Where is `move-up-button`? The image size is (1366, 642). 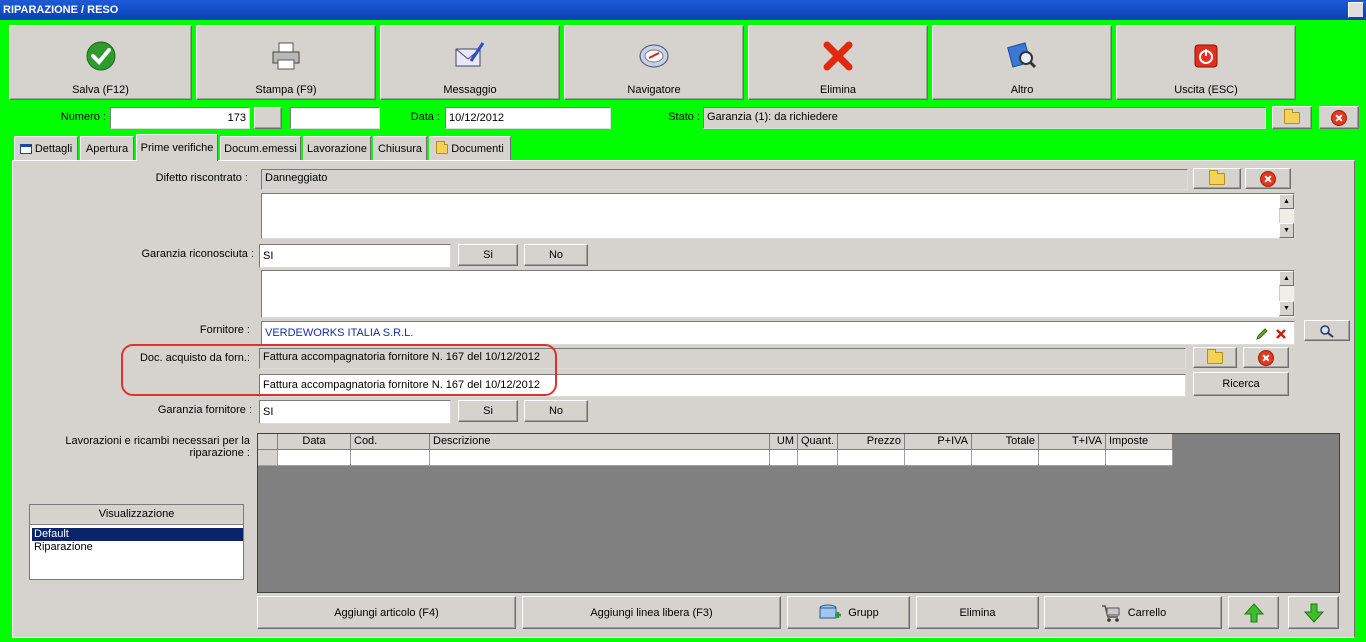
move-up-button is located at coordinates (1253, 612).